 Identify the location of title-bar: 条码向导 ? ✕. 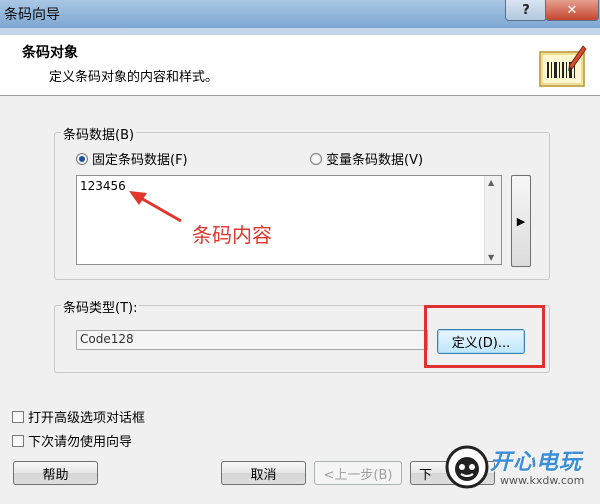
(300, 14).